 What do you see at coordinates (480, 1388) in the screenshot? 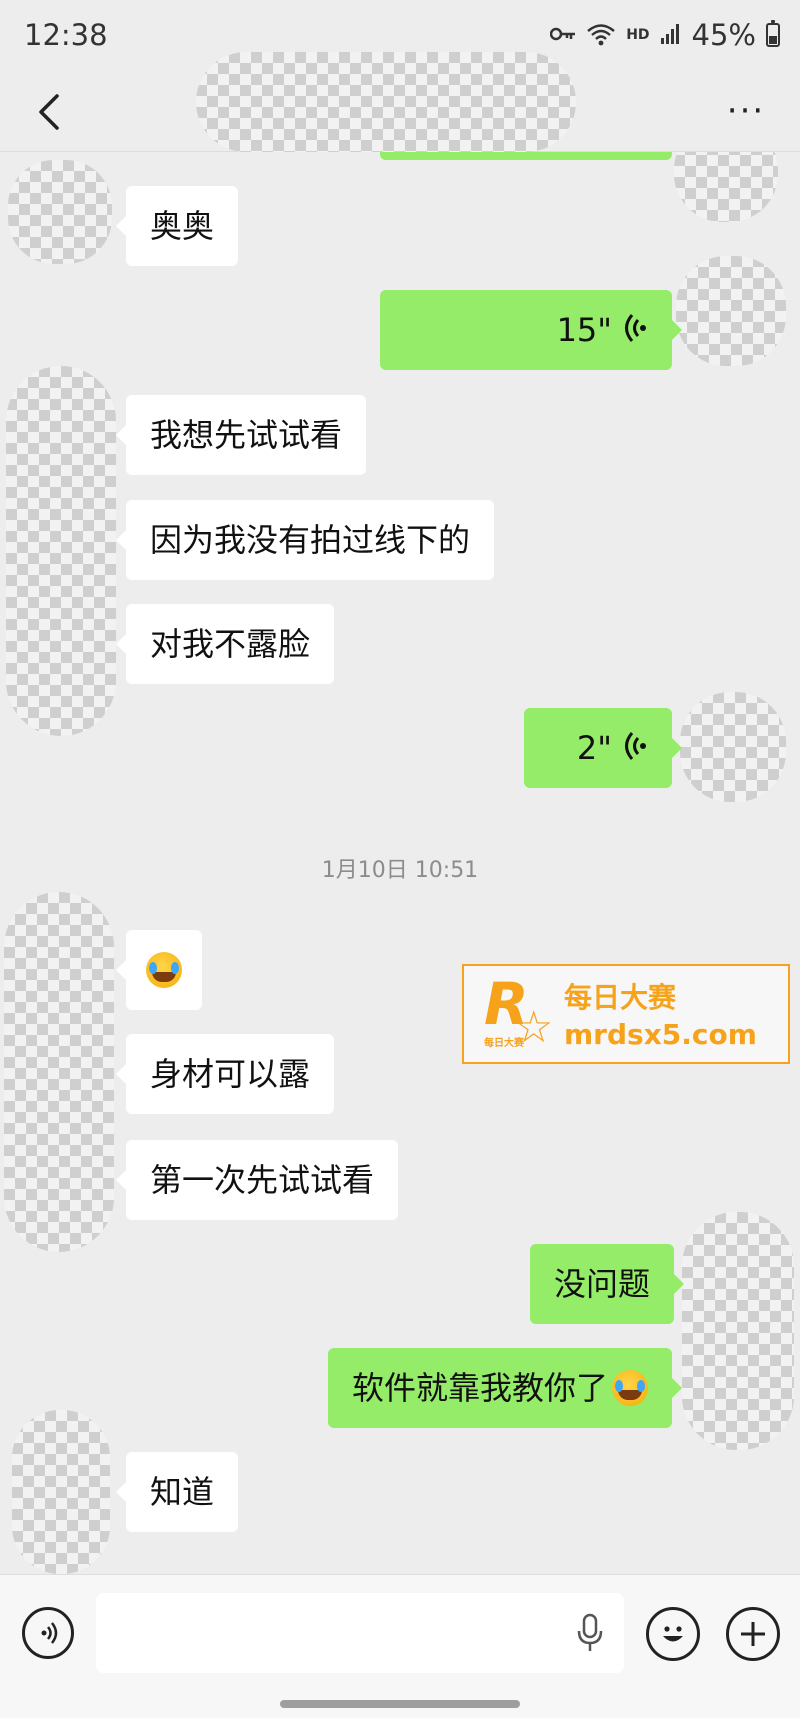
I see `message-text: 软件就靠我教你了` at bounding box center [480, 1388].